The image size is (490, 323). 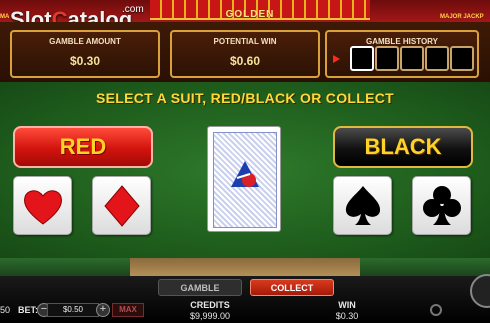 I want to click on potential-win-value: $0.60, so click(x=245, y=61).